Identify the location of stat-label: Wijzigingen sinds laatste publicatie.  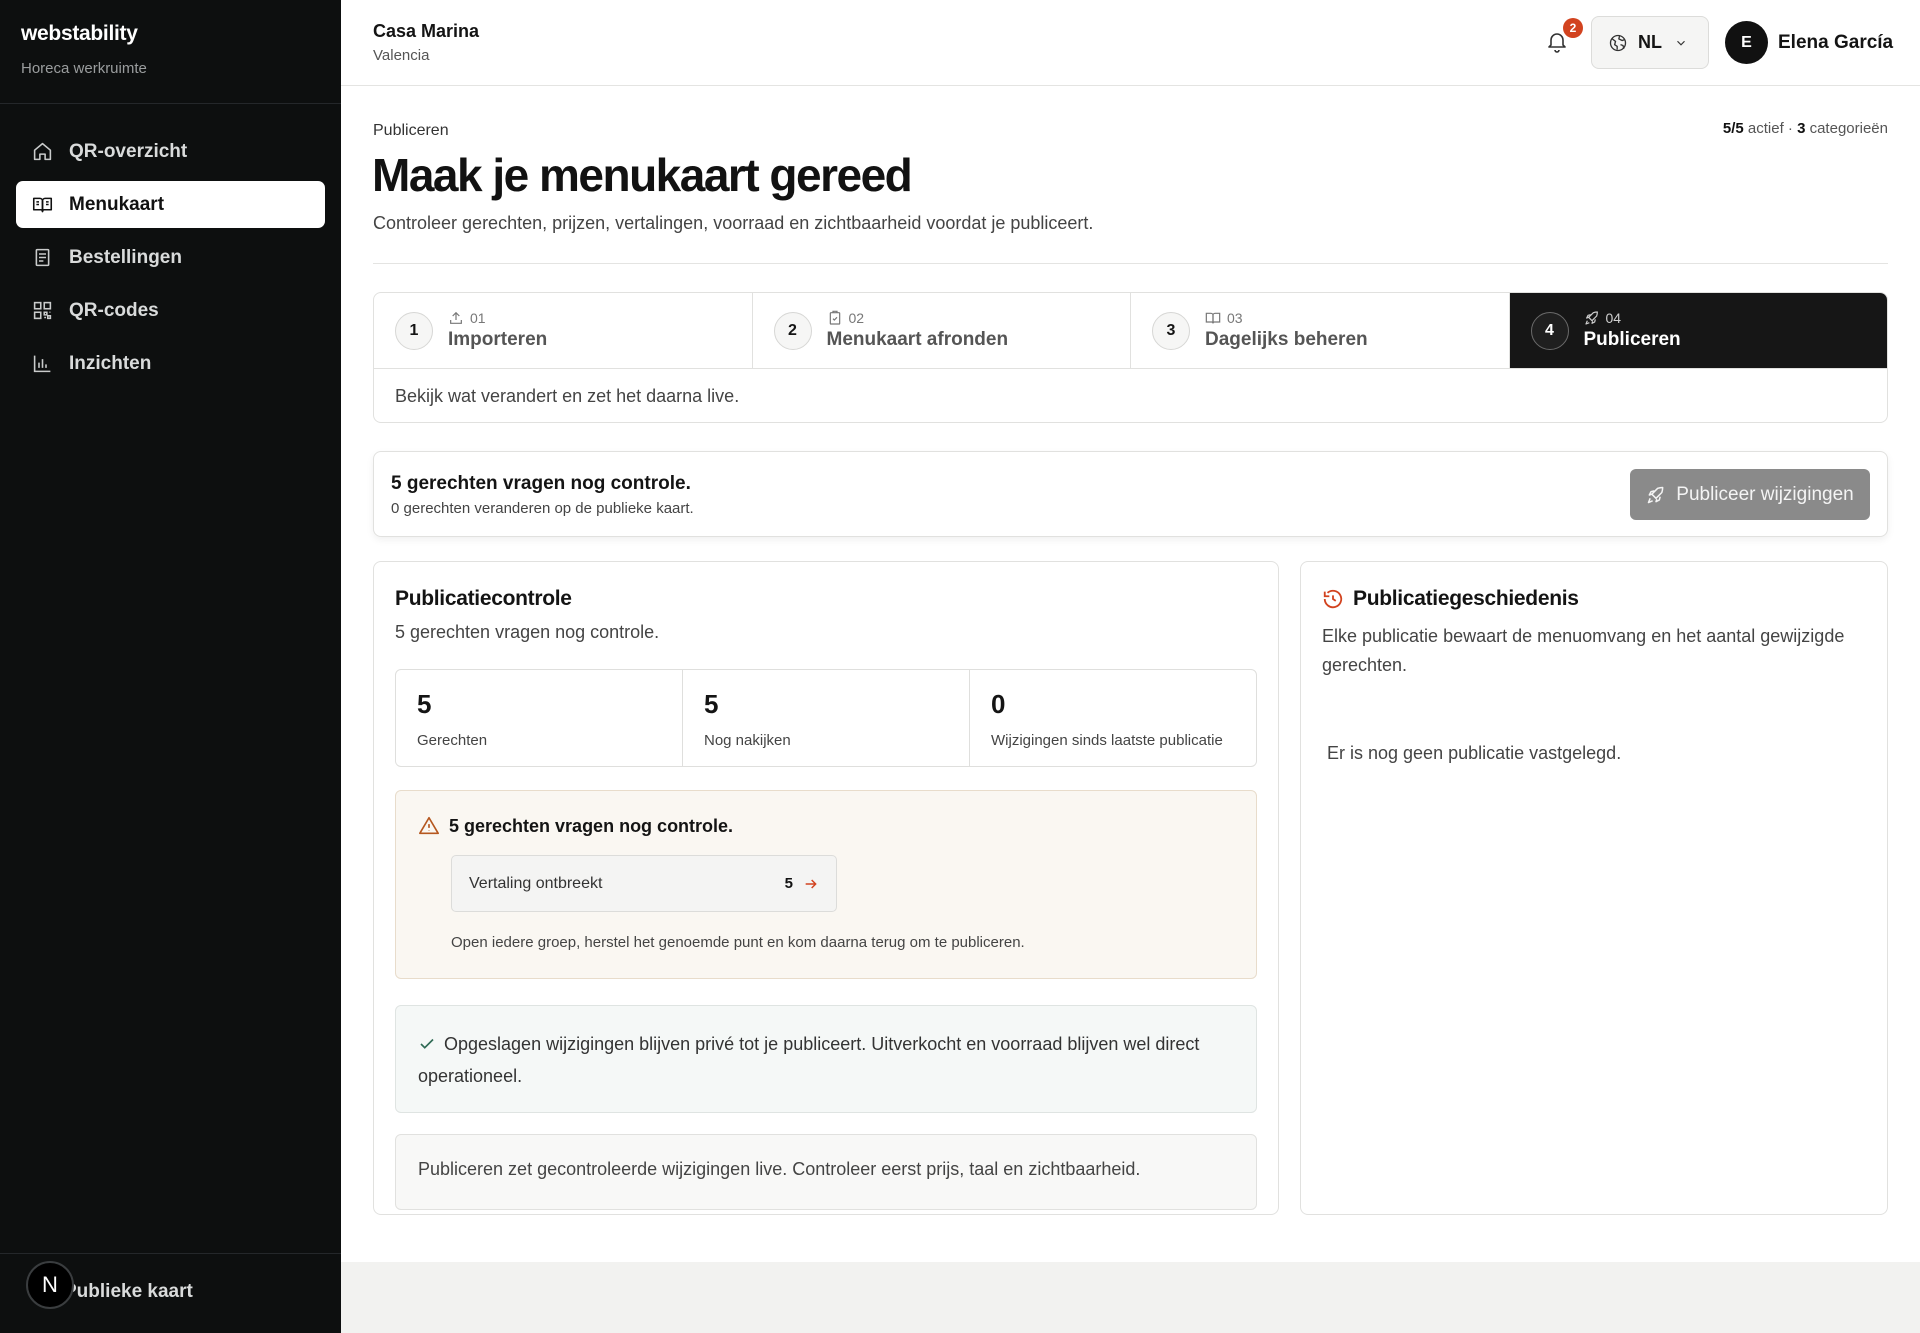
(1107, 740).